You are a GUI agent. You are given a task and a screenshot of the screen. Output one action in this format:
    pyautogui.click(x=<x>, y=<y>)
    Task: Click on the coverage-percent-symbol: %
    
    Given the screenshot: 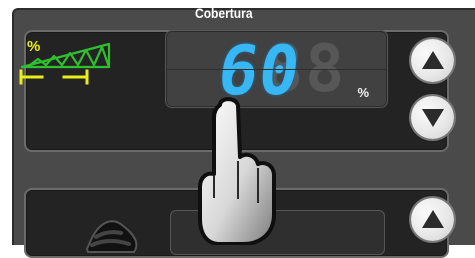 What is the action you would take?
    pyautogui.click(x=34, y=46)
    